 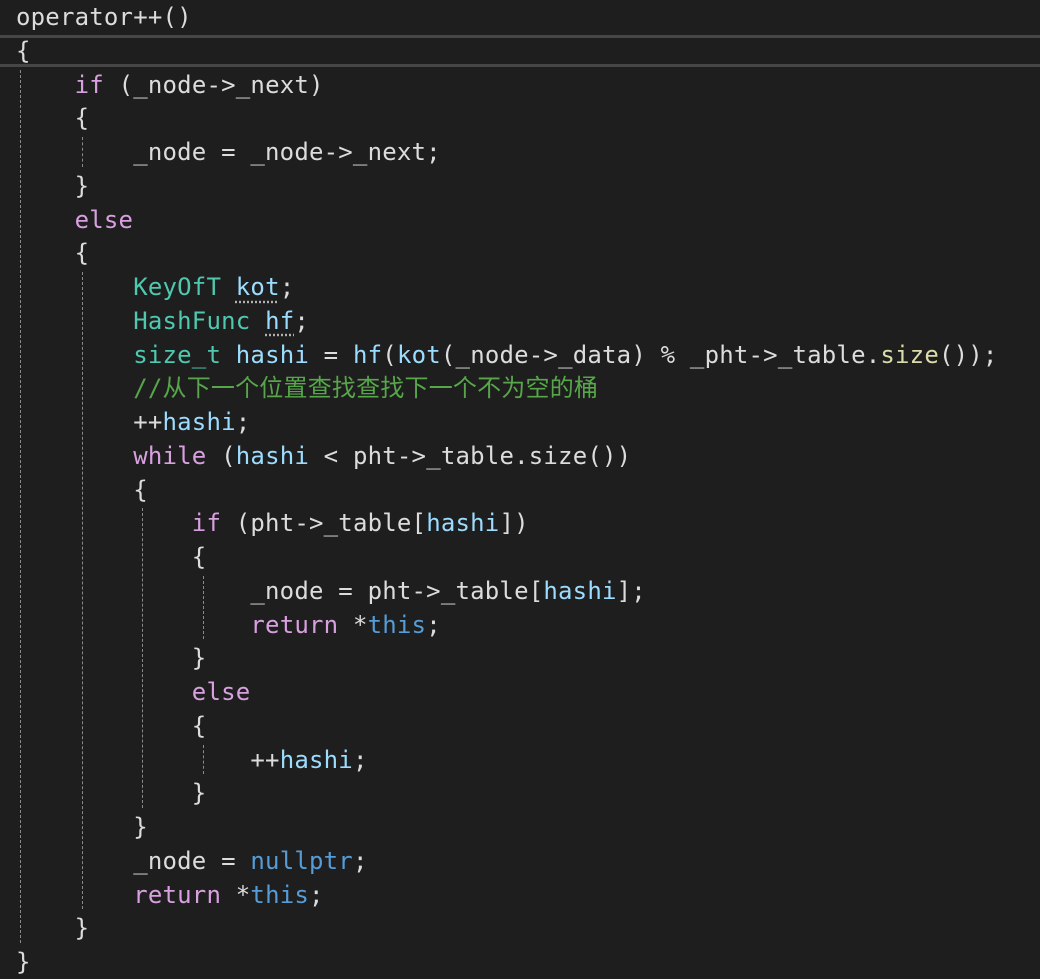 What do you see at coordinates (133, 860) in the screenshot?
I see `code-token: _node =` at bounding box center [133, 860].